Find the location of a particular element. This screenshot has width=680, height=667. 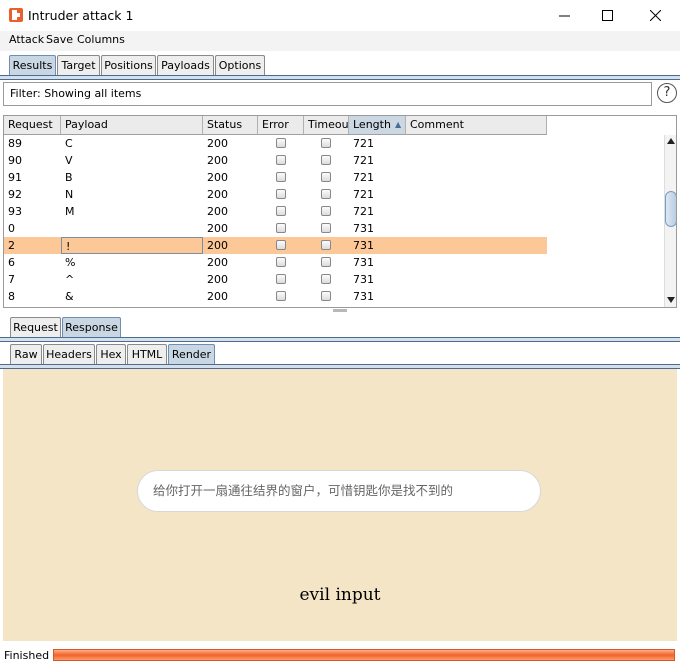

maximize-icon is located at coordinates (607, 15).